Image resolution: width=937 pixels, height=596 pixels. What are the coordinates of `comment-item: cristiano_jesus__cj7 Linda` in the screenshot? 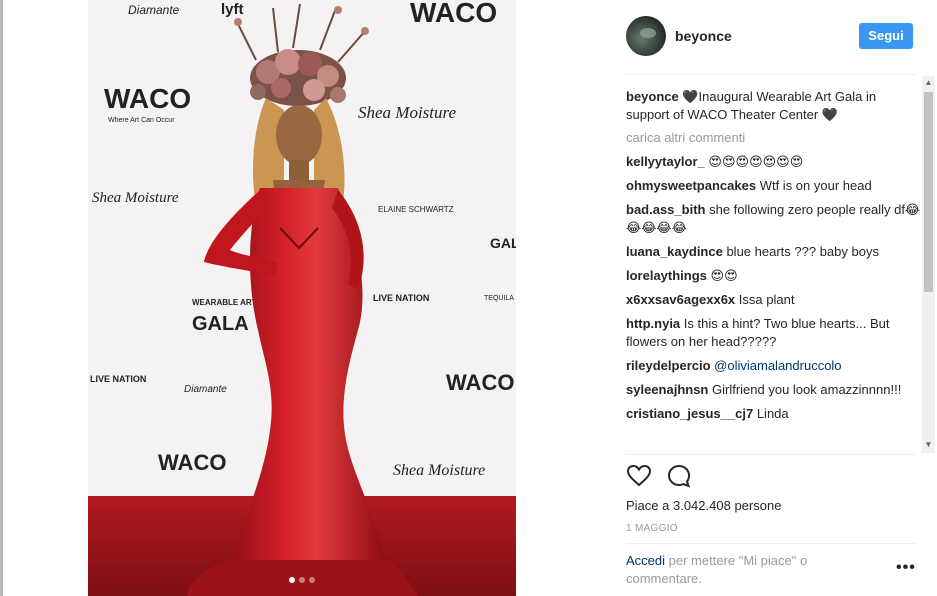 It's located at (774, 414).